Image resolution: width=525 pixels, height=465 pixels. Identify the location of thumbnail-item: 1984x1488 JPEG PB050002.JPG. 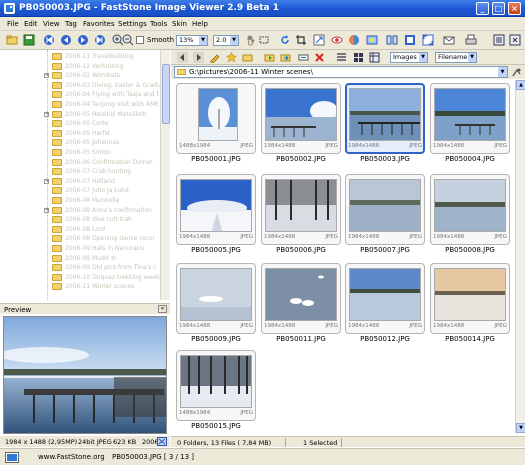
(301, 123).